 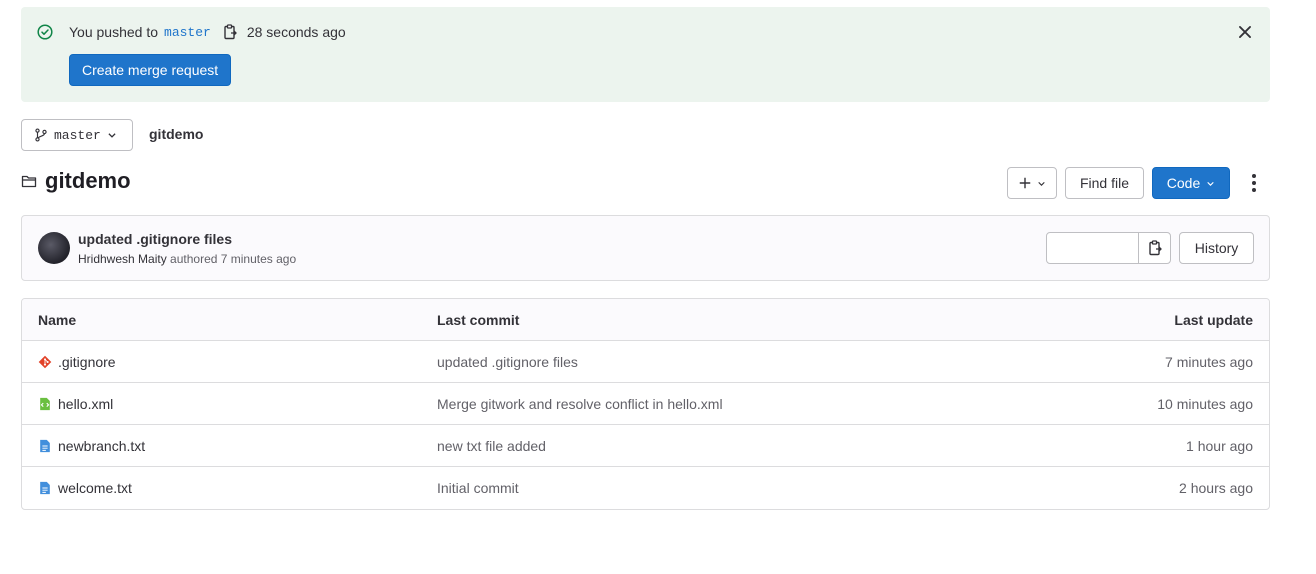 I want to click on breadcrumb: gitdemo, so click(x=176, y=134).